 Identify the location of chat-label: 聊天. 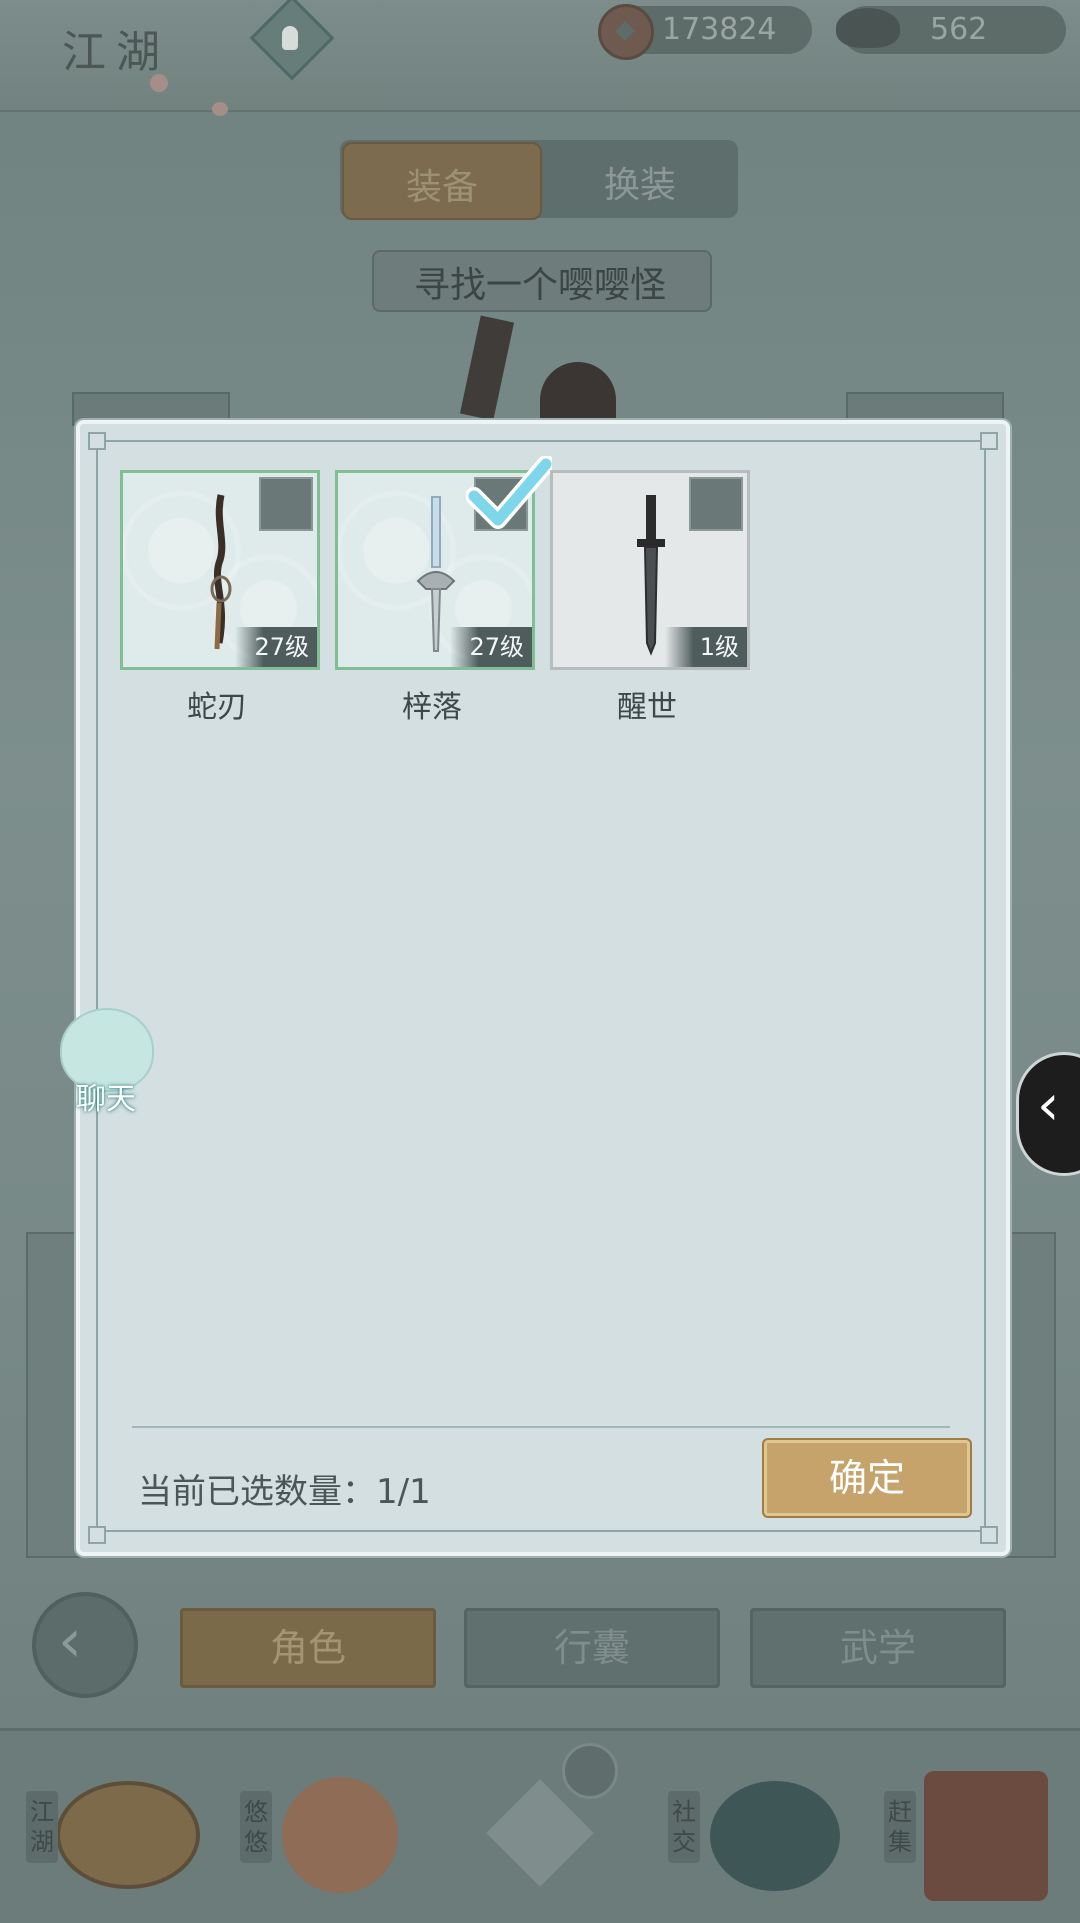
(106, 1099).